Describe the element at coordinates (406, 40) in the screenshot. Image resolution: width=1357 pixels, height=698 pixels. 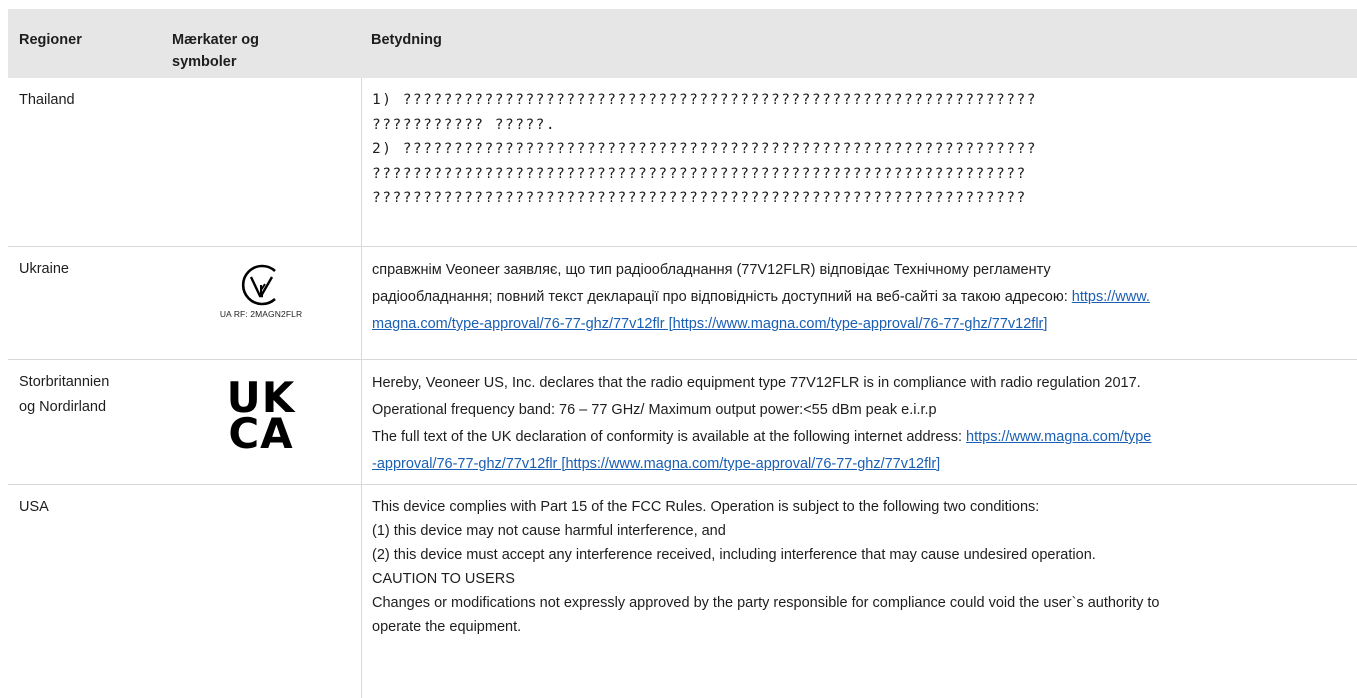
I see `header-meaning: Betydning` at that location.